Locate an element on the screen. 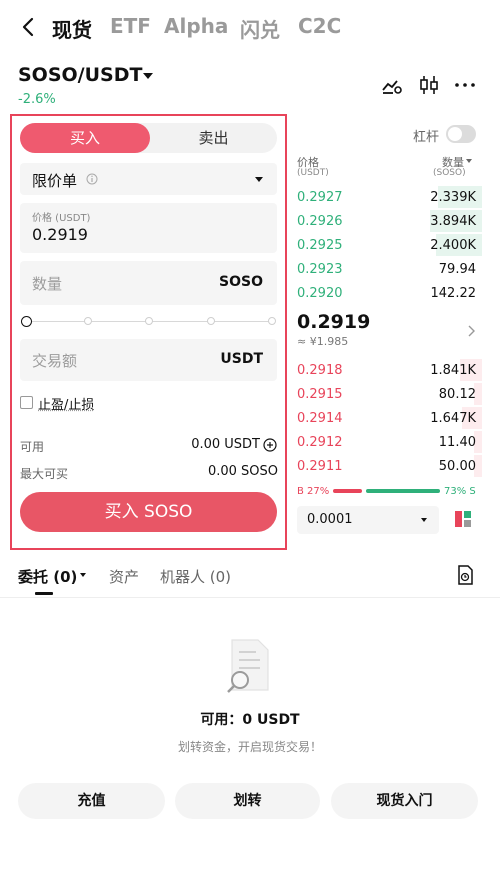 This screenshot has height=870, width=500. orderbook-price: 0.2912 is located at coordinates (320, 442).